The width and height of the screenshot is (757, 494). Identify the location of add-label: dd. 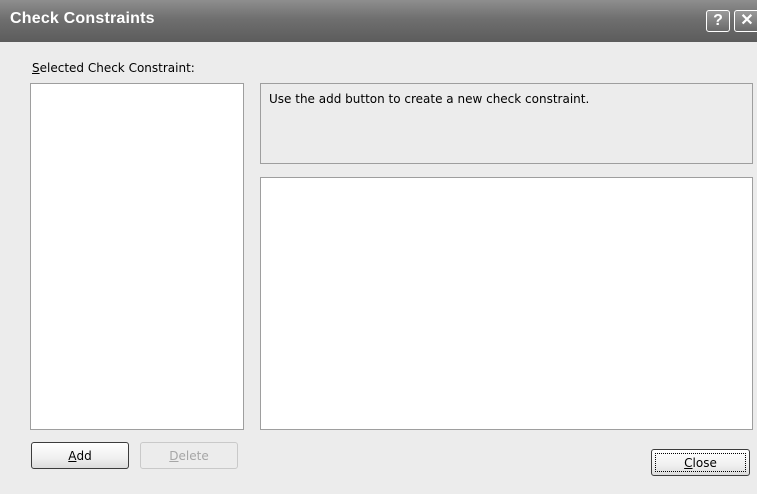
(84, 455).